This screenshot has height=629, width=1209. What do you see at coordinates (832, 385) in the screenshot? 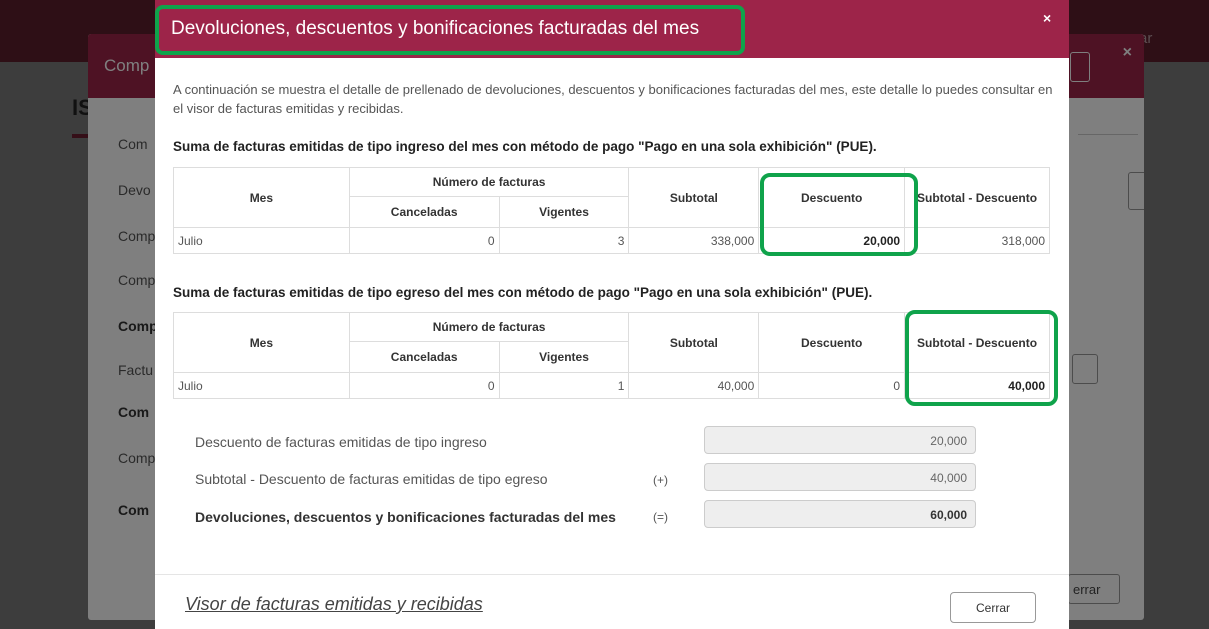
I see `cell-descuento: 0` at bounding box center [832, 385].